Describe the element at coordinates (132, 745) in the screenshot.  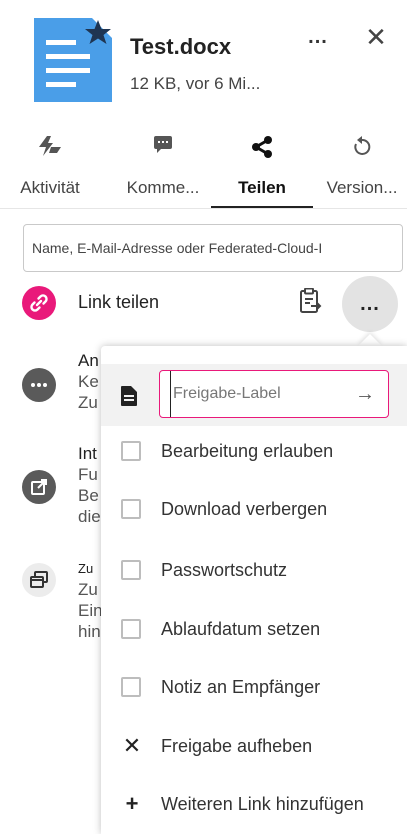
I see `close-icon: ✕` at that location.